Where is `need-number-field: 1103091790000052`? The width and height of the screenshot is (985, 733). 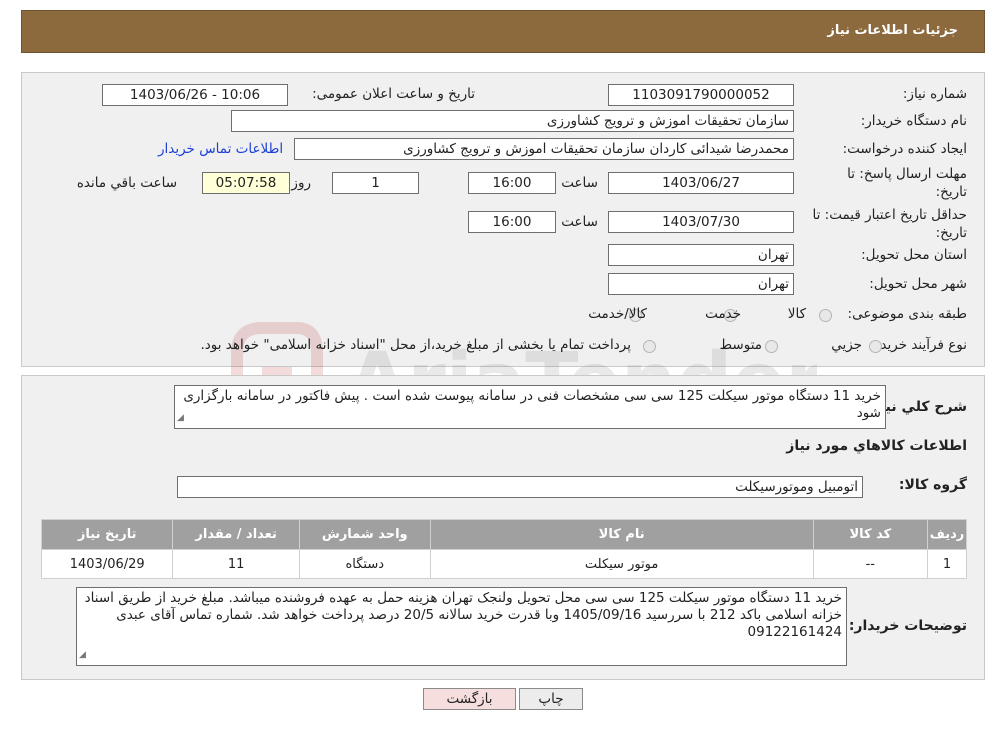
need-number-field: 1103091790000052 is located at coordinates (701, 95).